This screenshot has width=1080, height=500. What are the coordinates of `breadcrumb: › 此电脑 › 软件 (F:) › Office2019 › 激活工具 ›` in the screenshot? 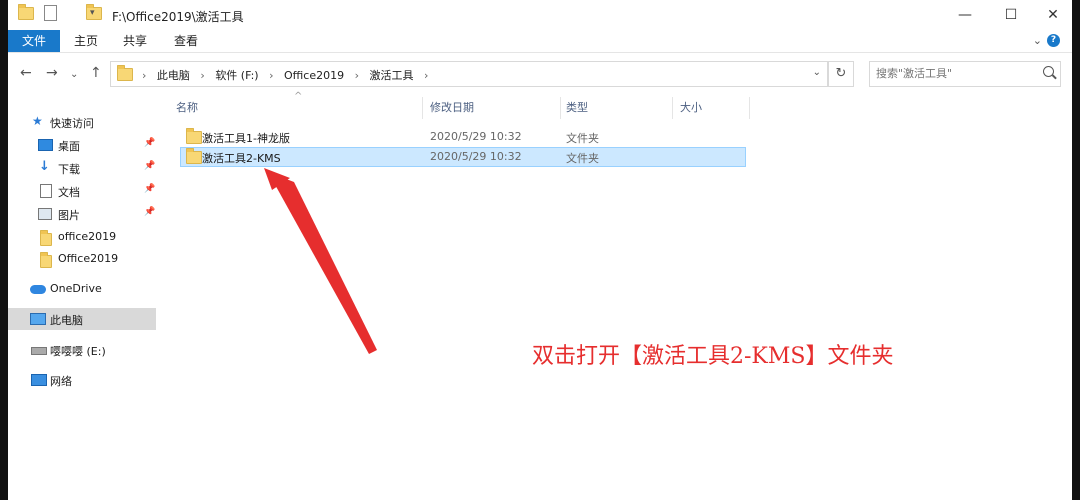 It's located at (287, 75).